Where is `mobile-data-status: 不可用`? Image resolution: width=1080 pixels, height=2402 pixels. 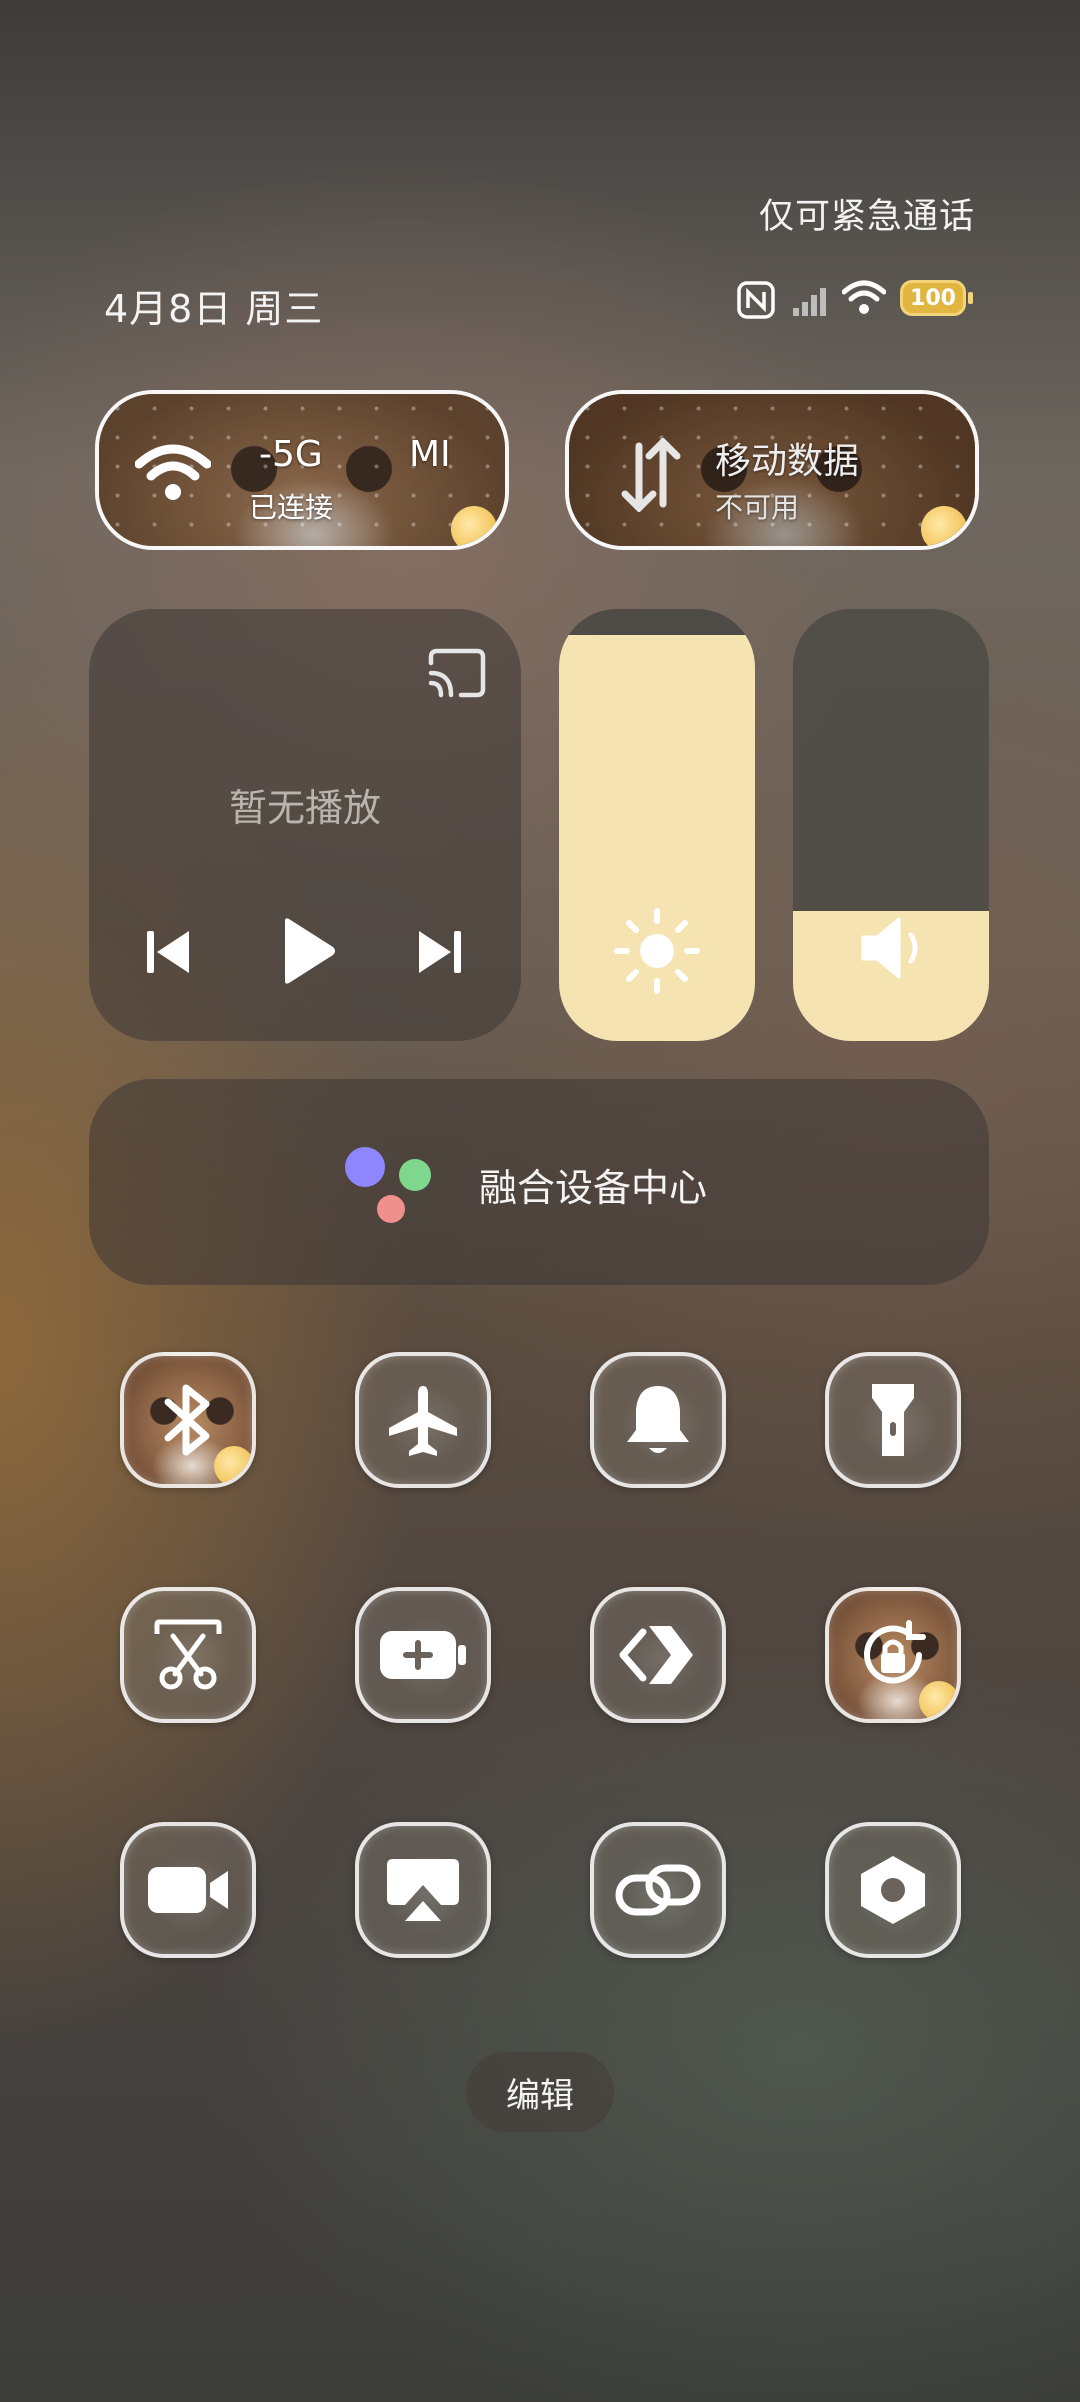
mobile-data-status: 不可用 is located at coordinates (757, 507).